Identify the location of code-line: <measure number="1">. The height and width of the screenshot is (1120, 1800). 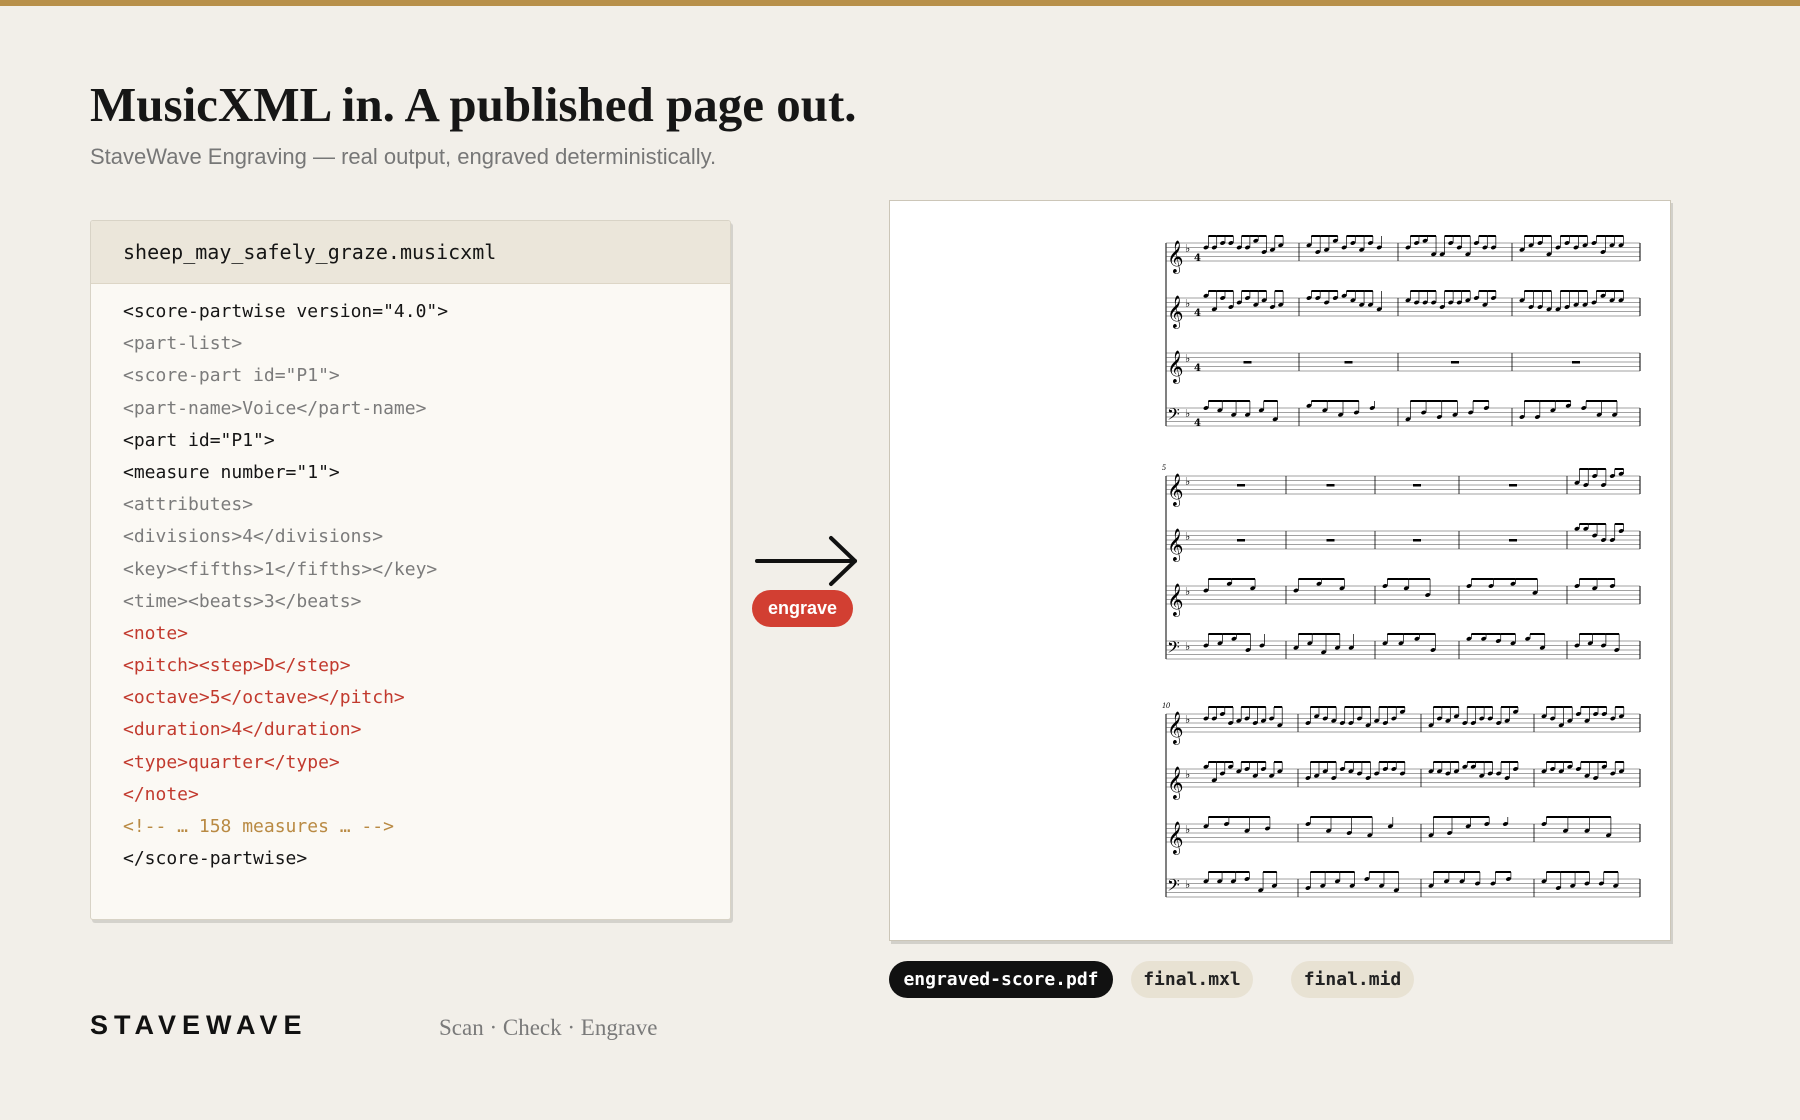
(231, 472).